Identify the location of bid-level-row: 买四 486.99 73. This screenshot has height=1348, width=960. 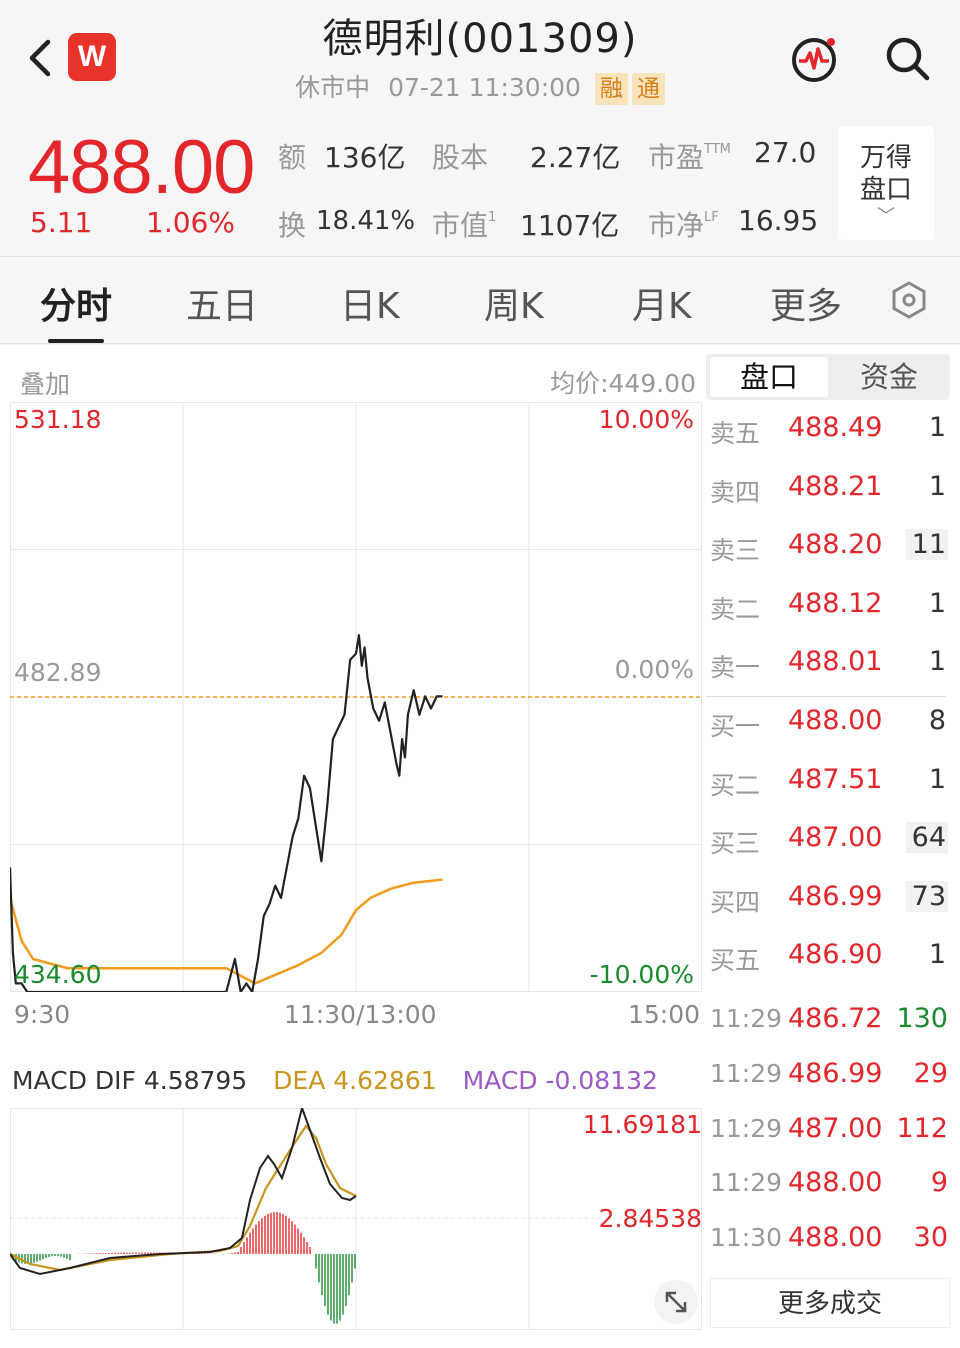
(828, 900).